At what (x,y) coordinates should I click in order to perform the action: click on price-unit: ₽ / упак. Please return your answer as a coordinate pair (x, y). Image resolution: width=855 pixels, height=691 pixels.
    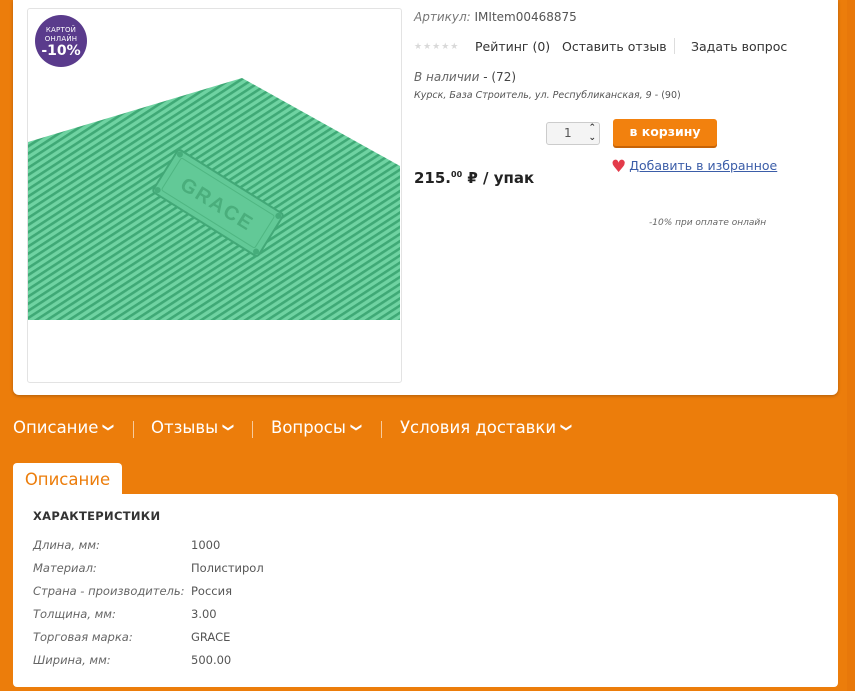
    Looking at the image, I should click on (498, 178).